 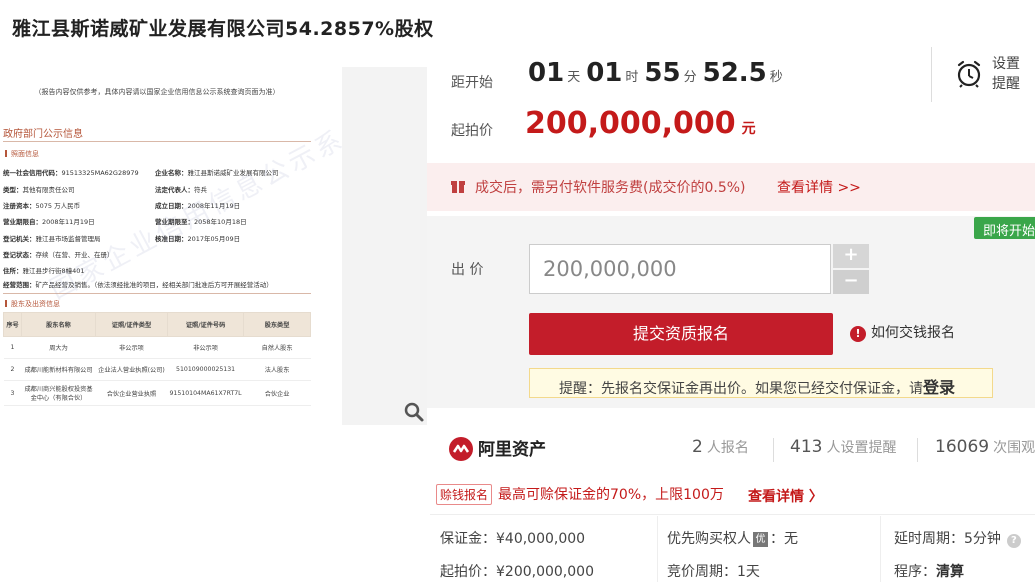 I want to click on help-icon: ?, so click(x=1013, y=541).